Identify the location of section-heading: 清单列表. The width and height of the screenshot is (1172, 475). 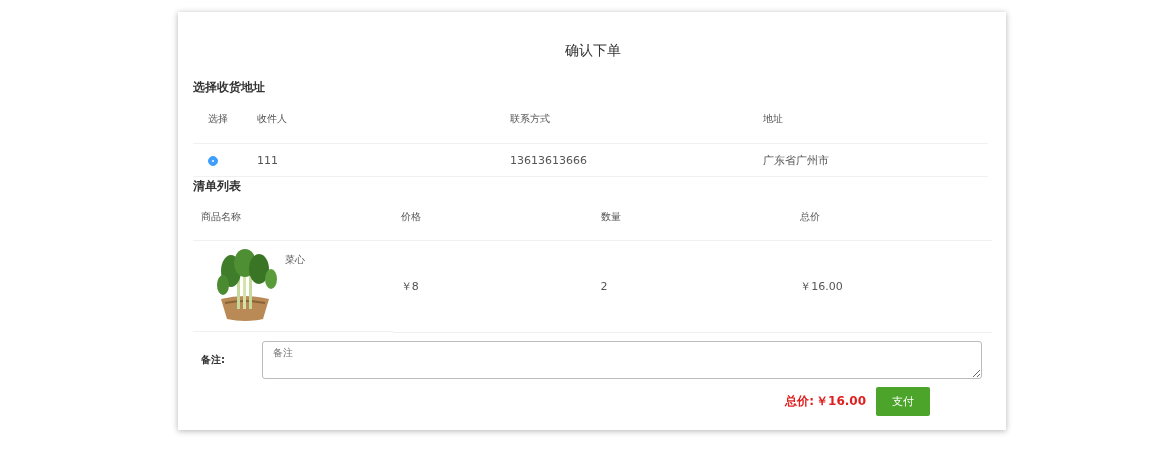
(217, 186).